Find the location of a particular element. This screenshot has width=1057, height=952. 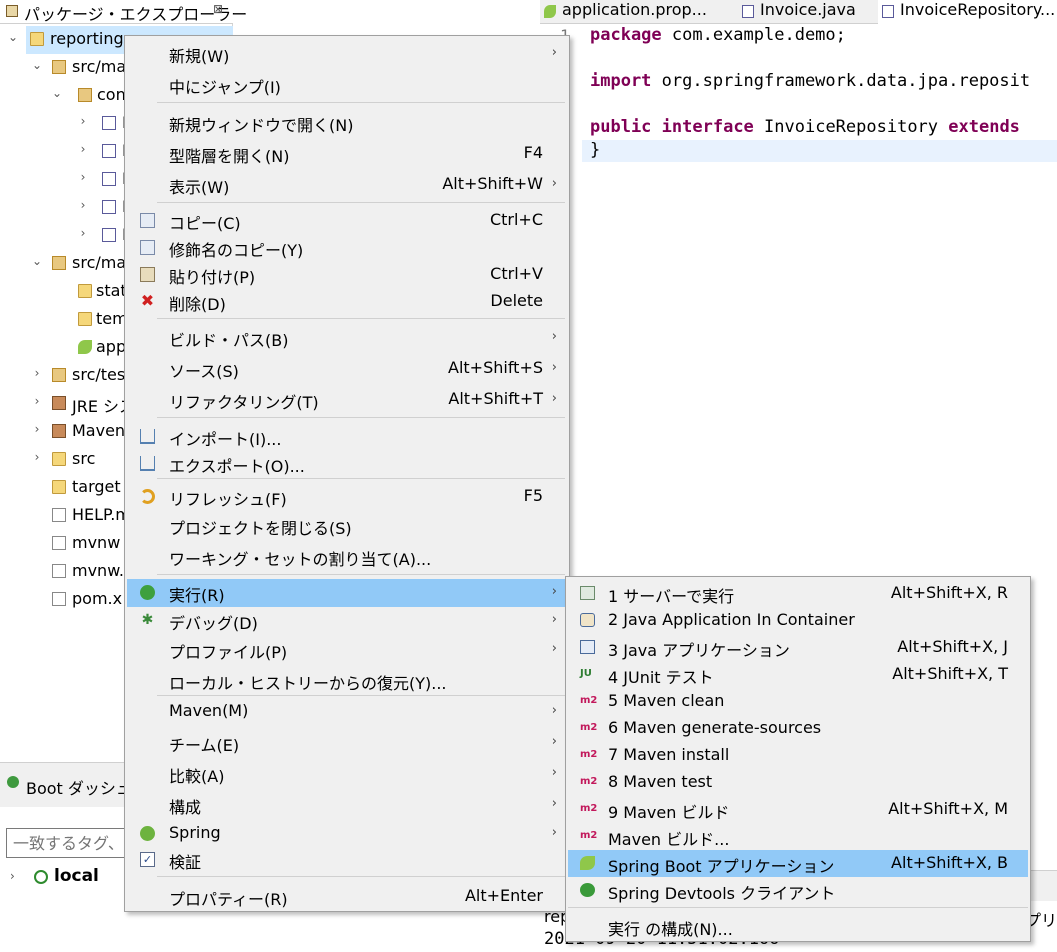

menu-accelerator: F4 is located at coordinates (533, 152).